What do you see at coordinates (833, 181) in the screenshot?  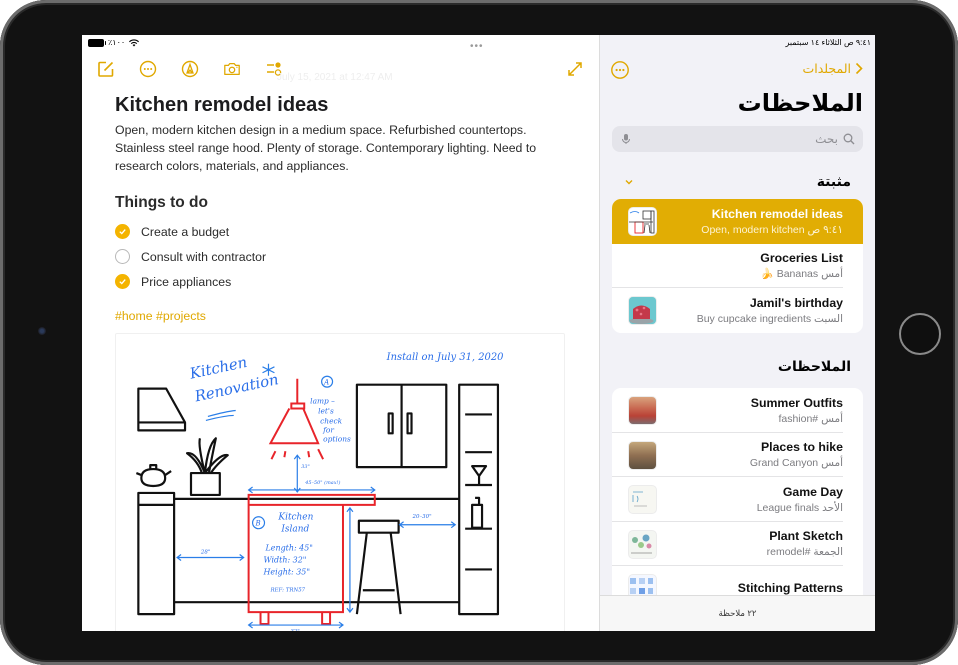 I see `pinned-section-heading: مثبتة` at bounding box center [833, 181].